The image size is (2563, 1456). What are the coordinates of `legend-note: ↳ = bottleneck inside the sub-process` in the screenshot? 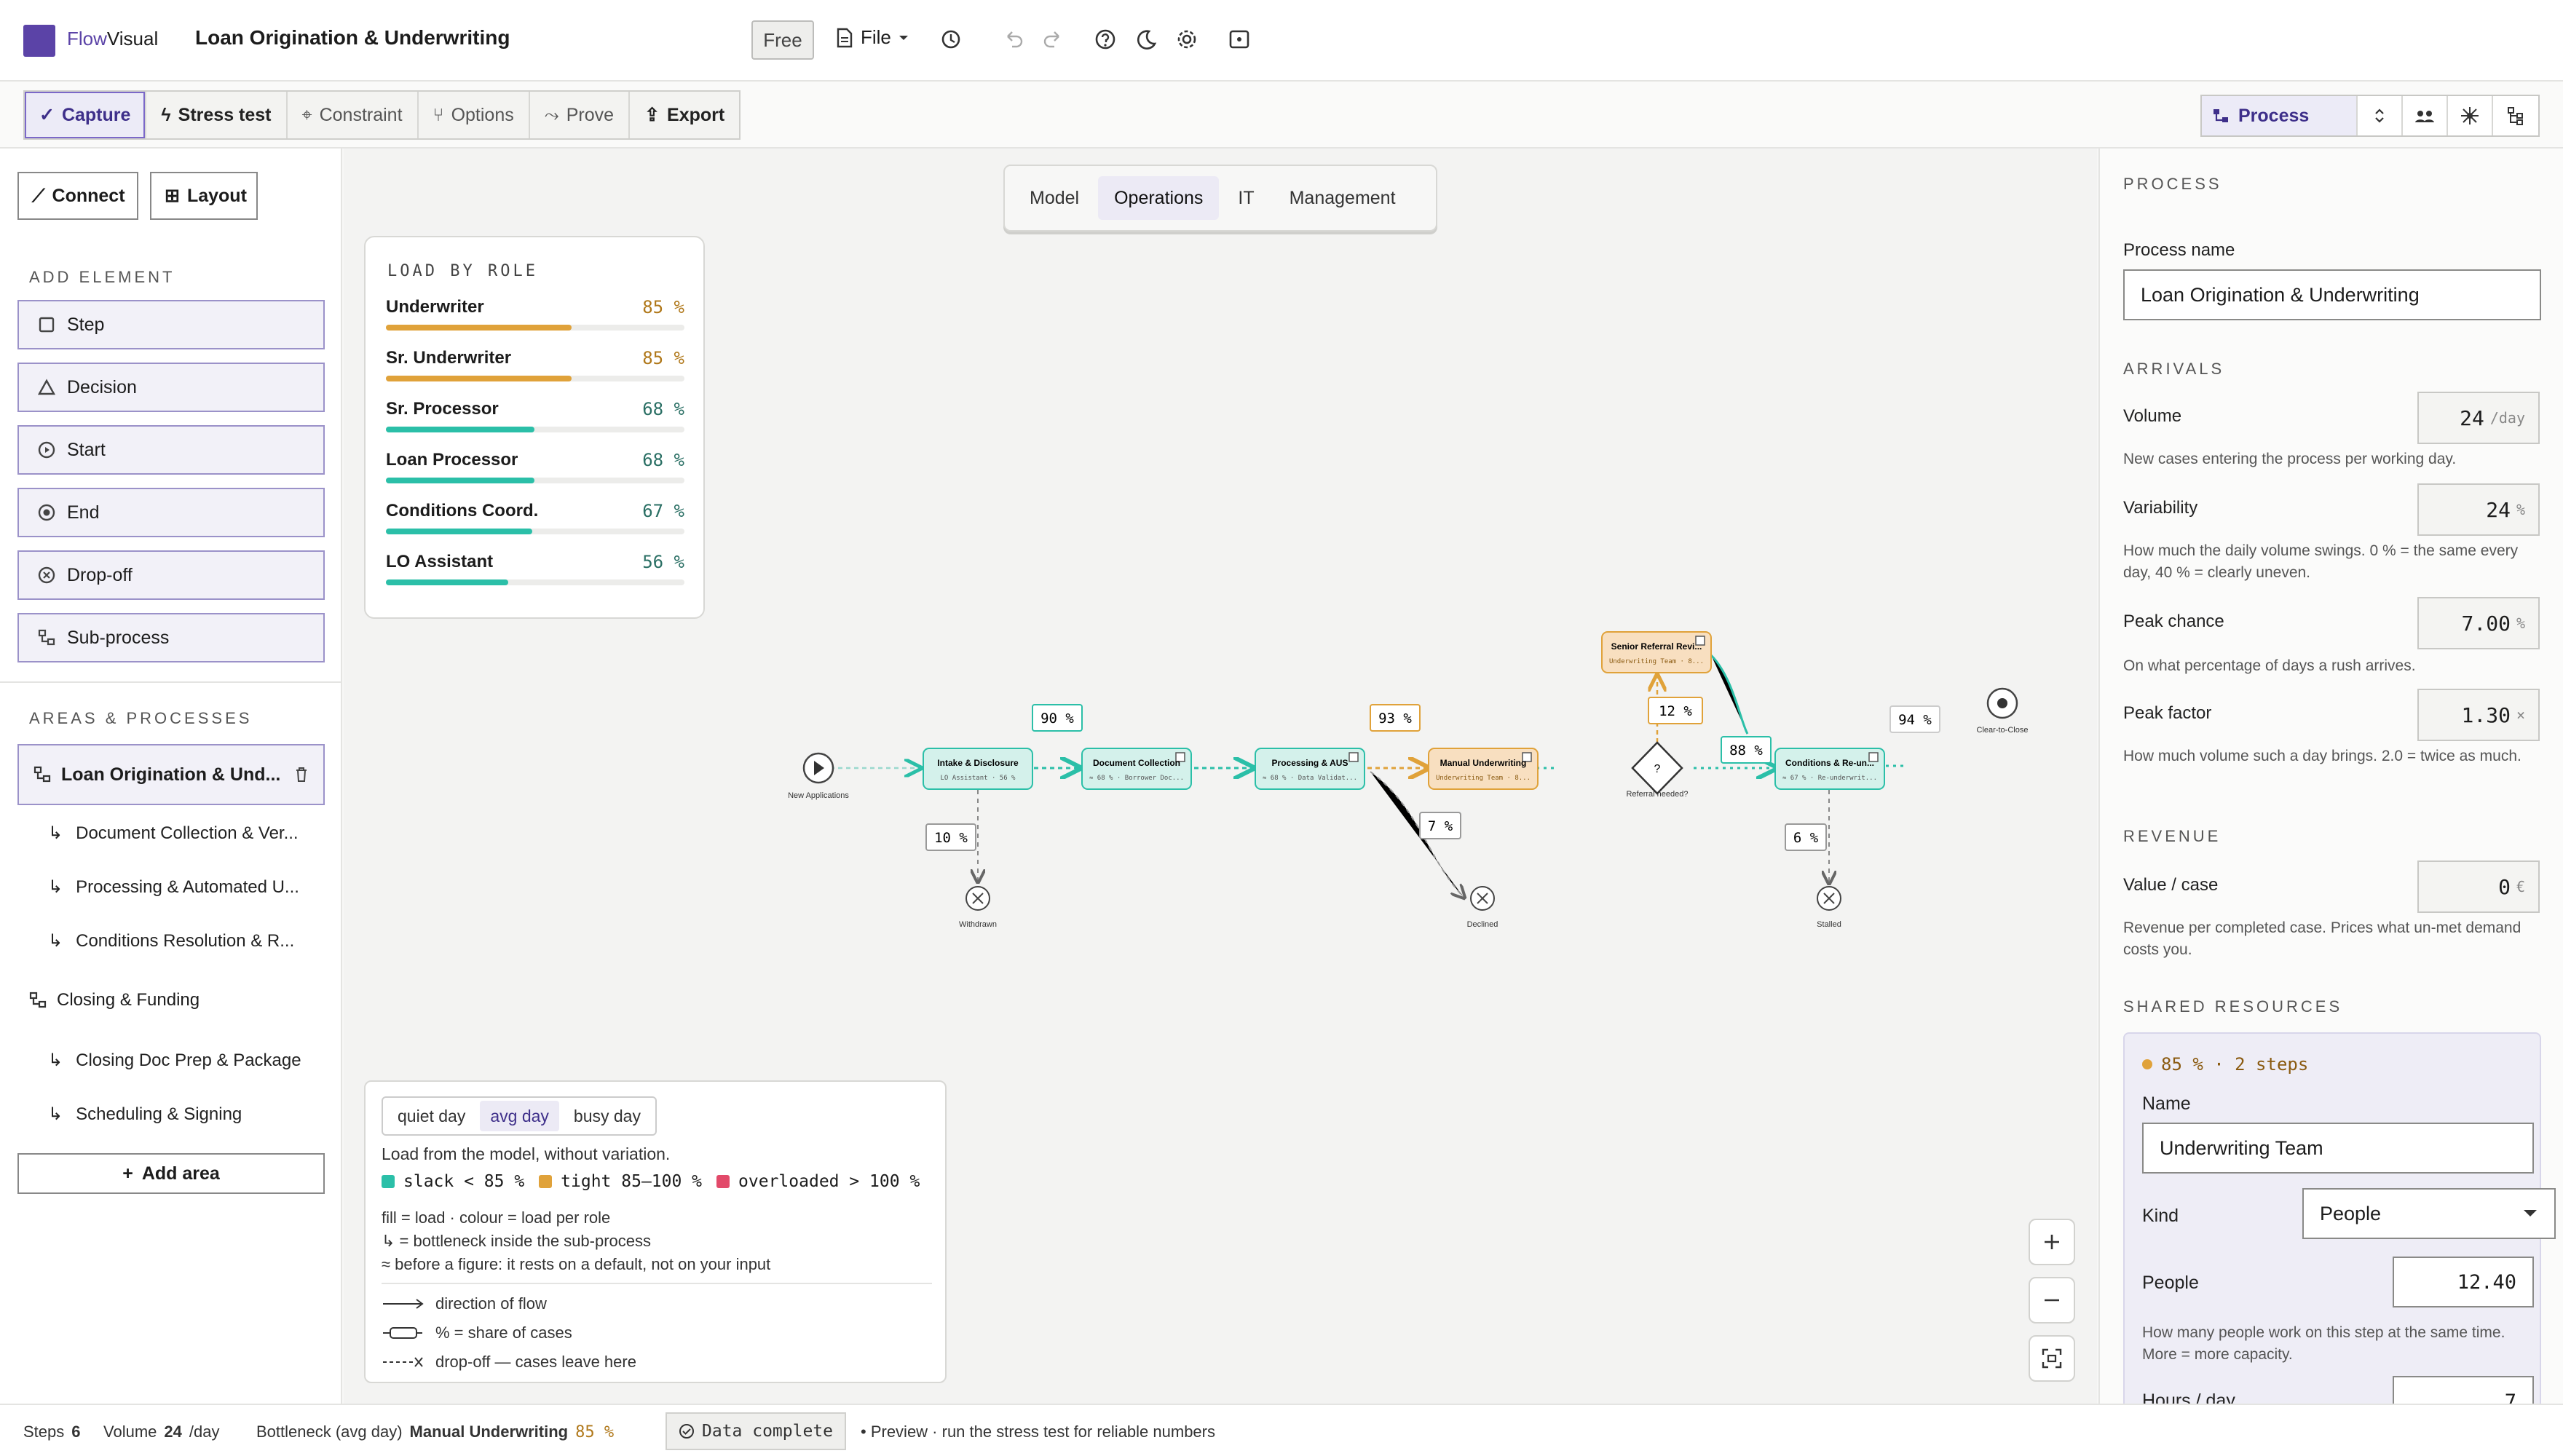 It's located at (517, 1241).